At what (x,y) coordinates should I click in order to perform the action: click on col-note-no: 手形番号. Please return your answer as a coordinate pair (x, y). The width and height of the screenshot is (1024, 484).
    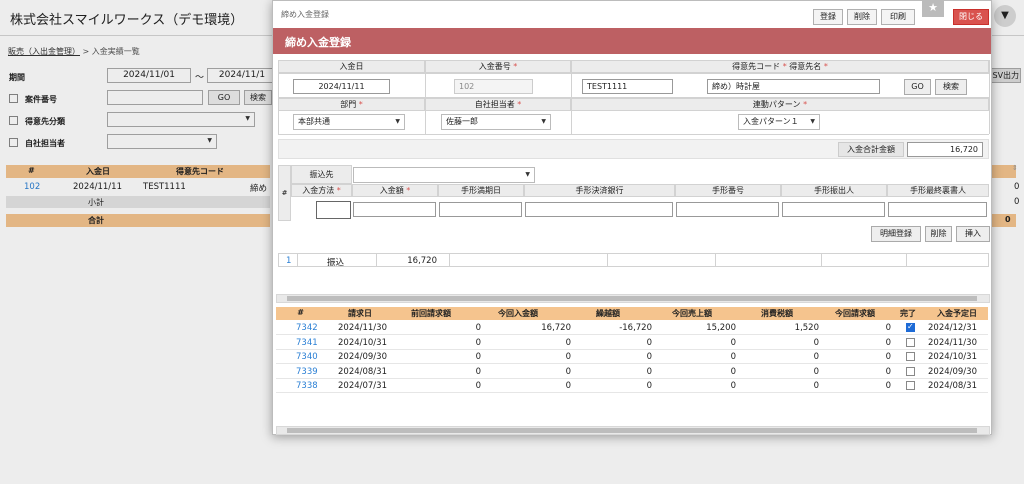
    Looking at the image, I should click on (728, 190).